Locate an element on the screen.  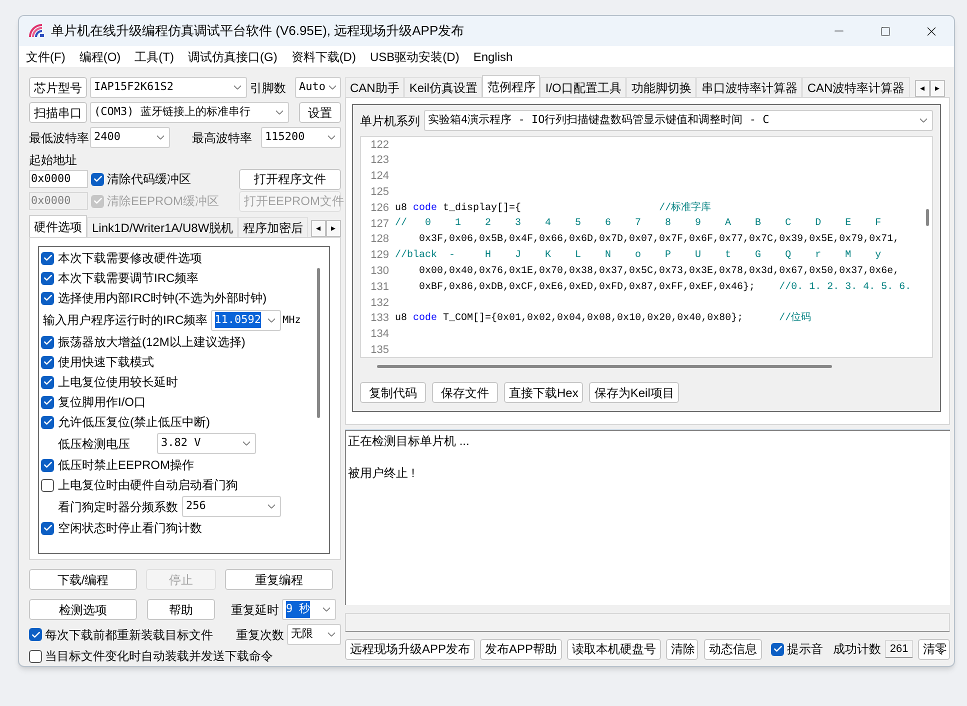
tab: Link1D/Writer1A/U8W脱机 is located at coordinates (162, 227).